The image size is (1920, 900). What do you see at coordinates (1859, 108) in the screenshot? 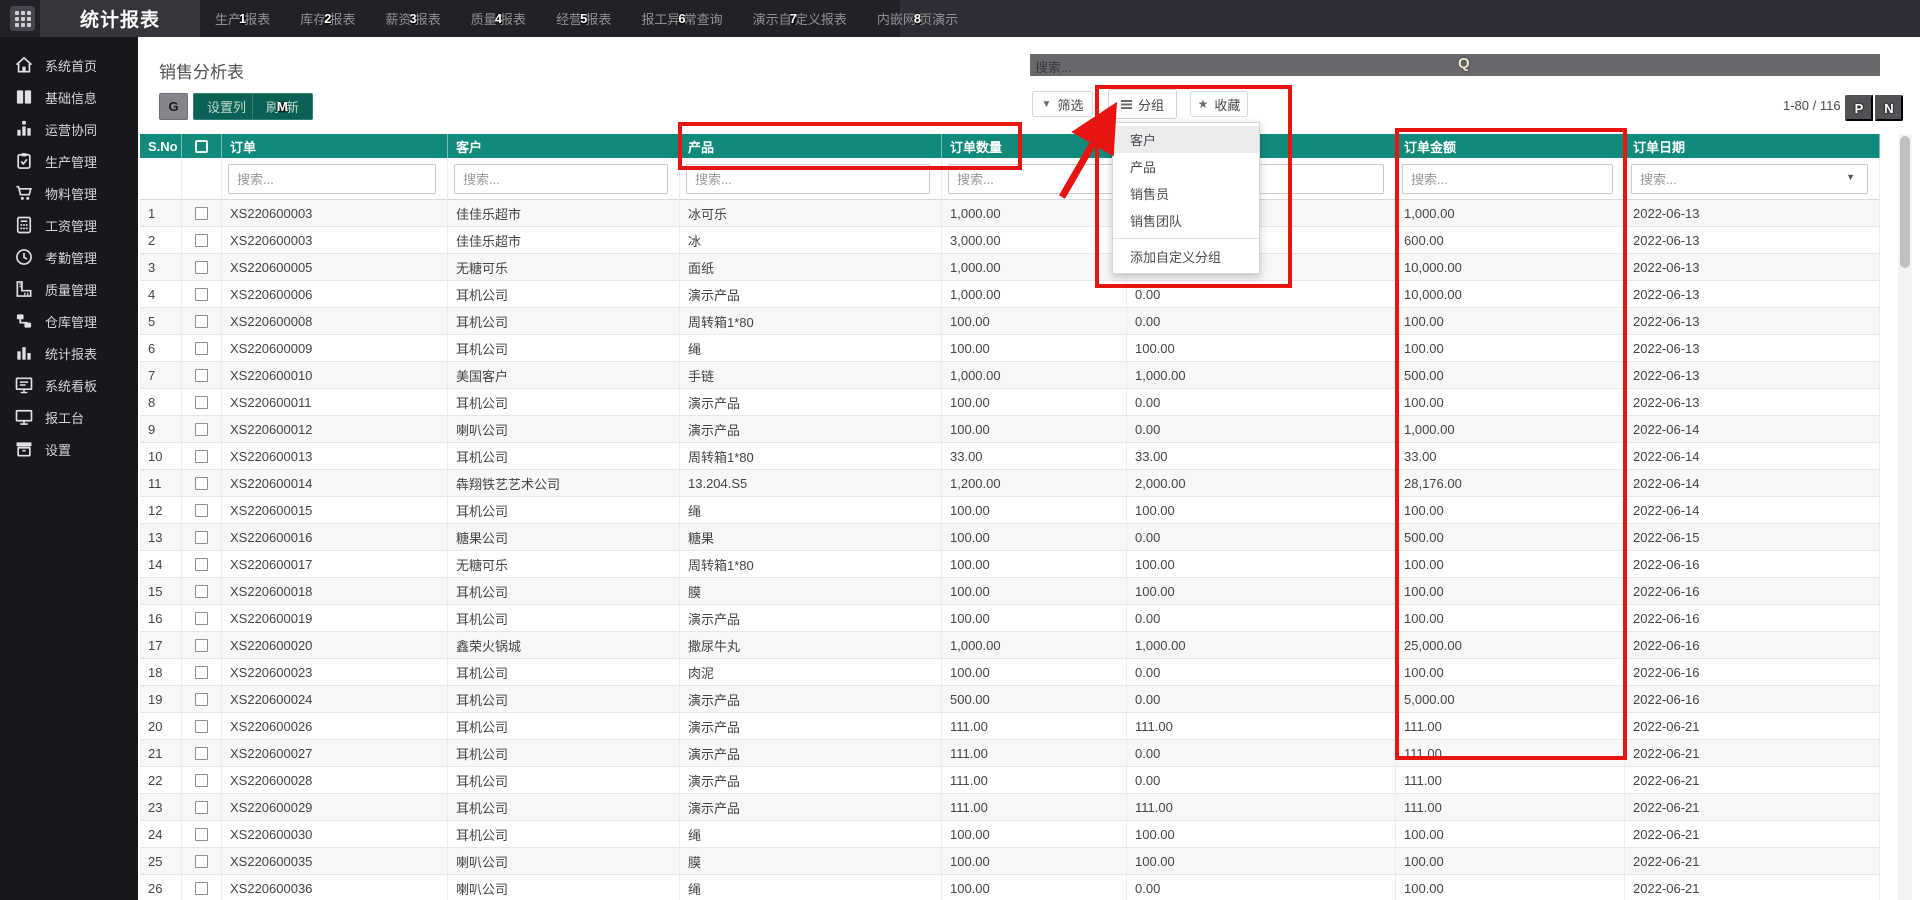
I see `pagination-prev-button: P` at bounding box center [1859, 108].